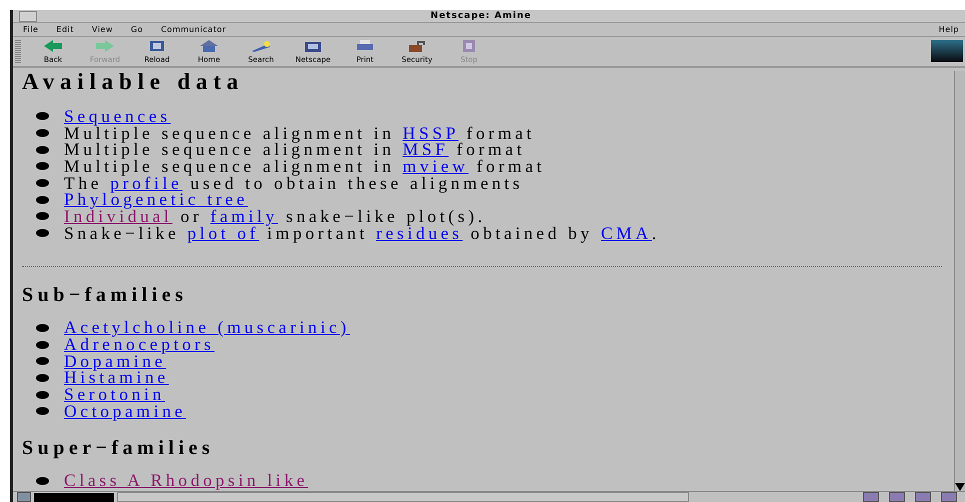 The height and width of the screenshot is (502, 965). I want to click on link: Class A Rhodopsin like, so click(186, 480).